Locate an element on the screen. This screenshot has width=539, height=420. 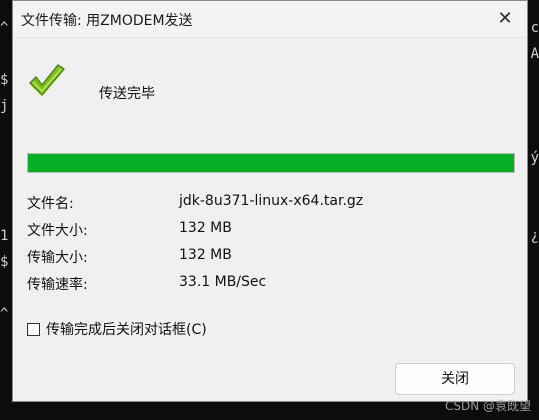
info-label: 文件名: is located at coordinates (50, 204).